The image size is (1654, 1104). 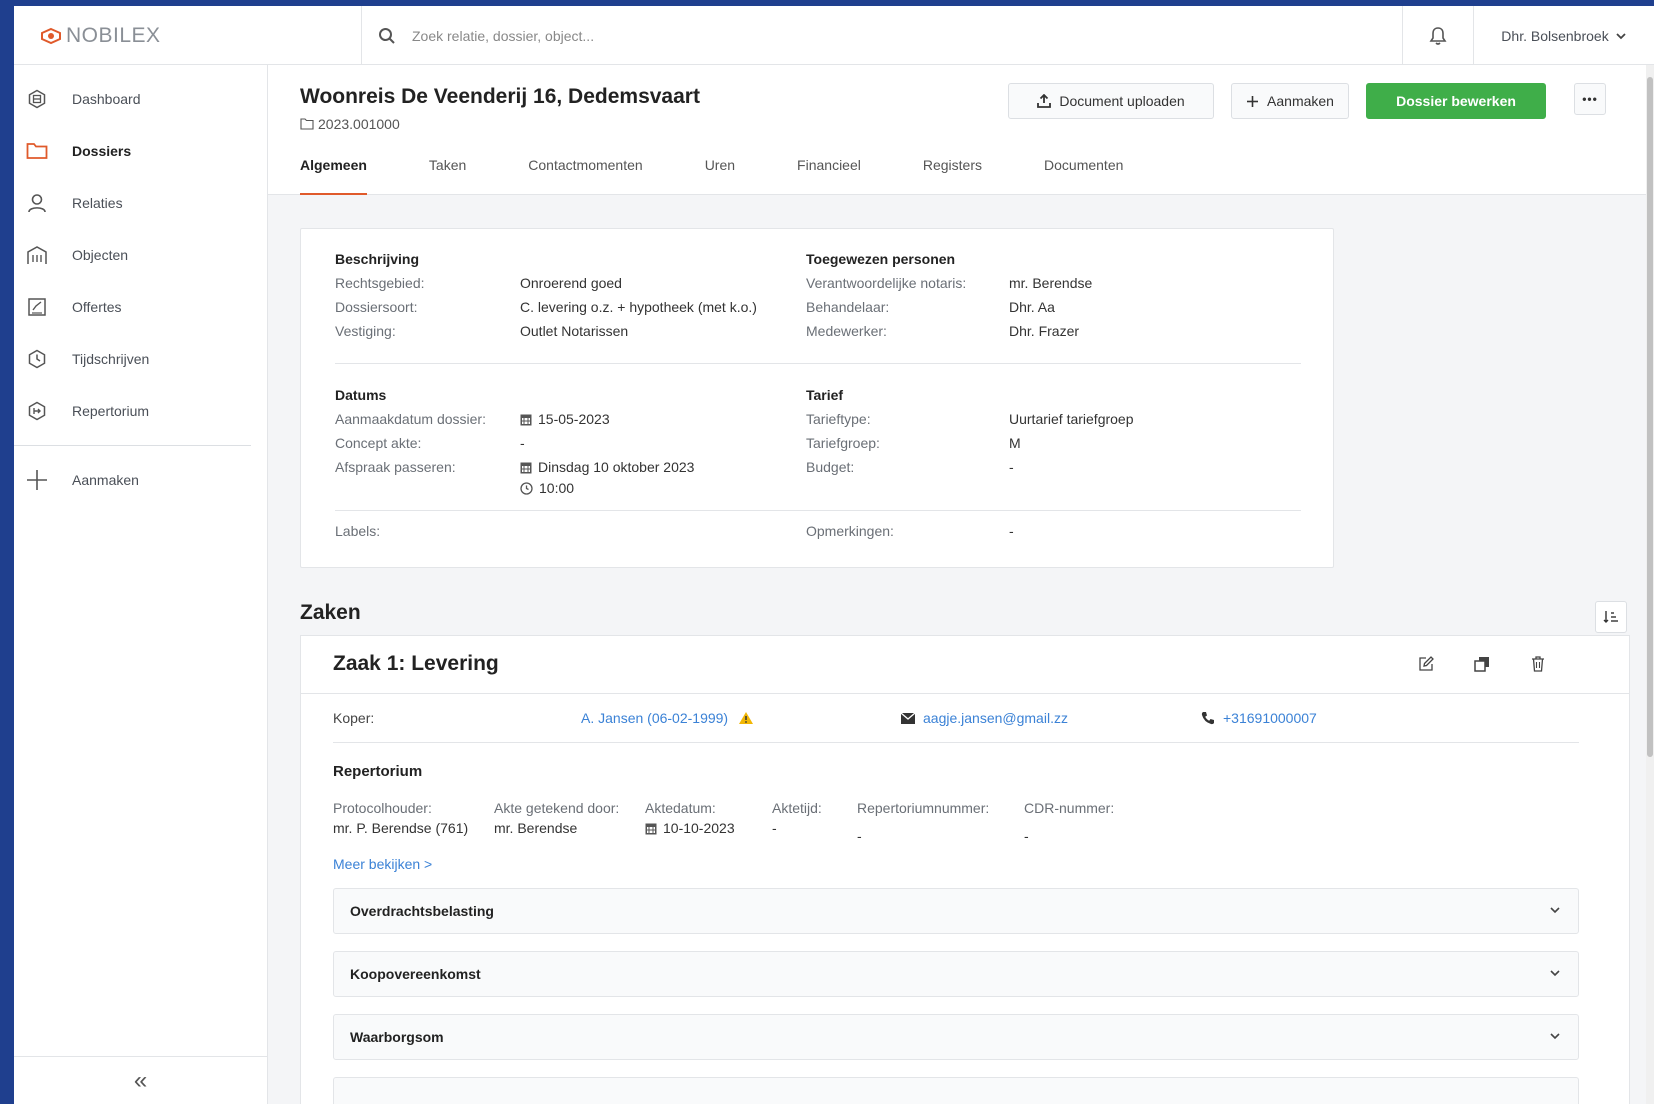 What do you see at coordinates (416, 663) in the screenshot?
I see `zaak-title: Zaak 1: Levering` at bounding box center [416, 663].